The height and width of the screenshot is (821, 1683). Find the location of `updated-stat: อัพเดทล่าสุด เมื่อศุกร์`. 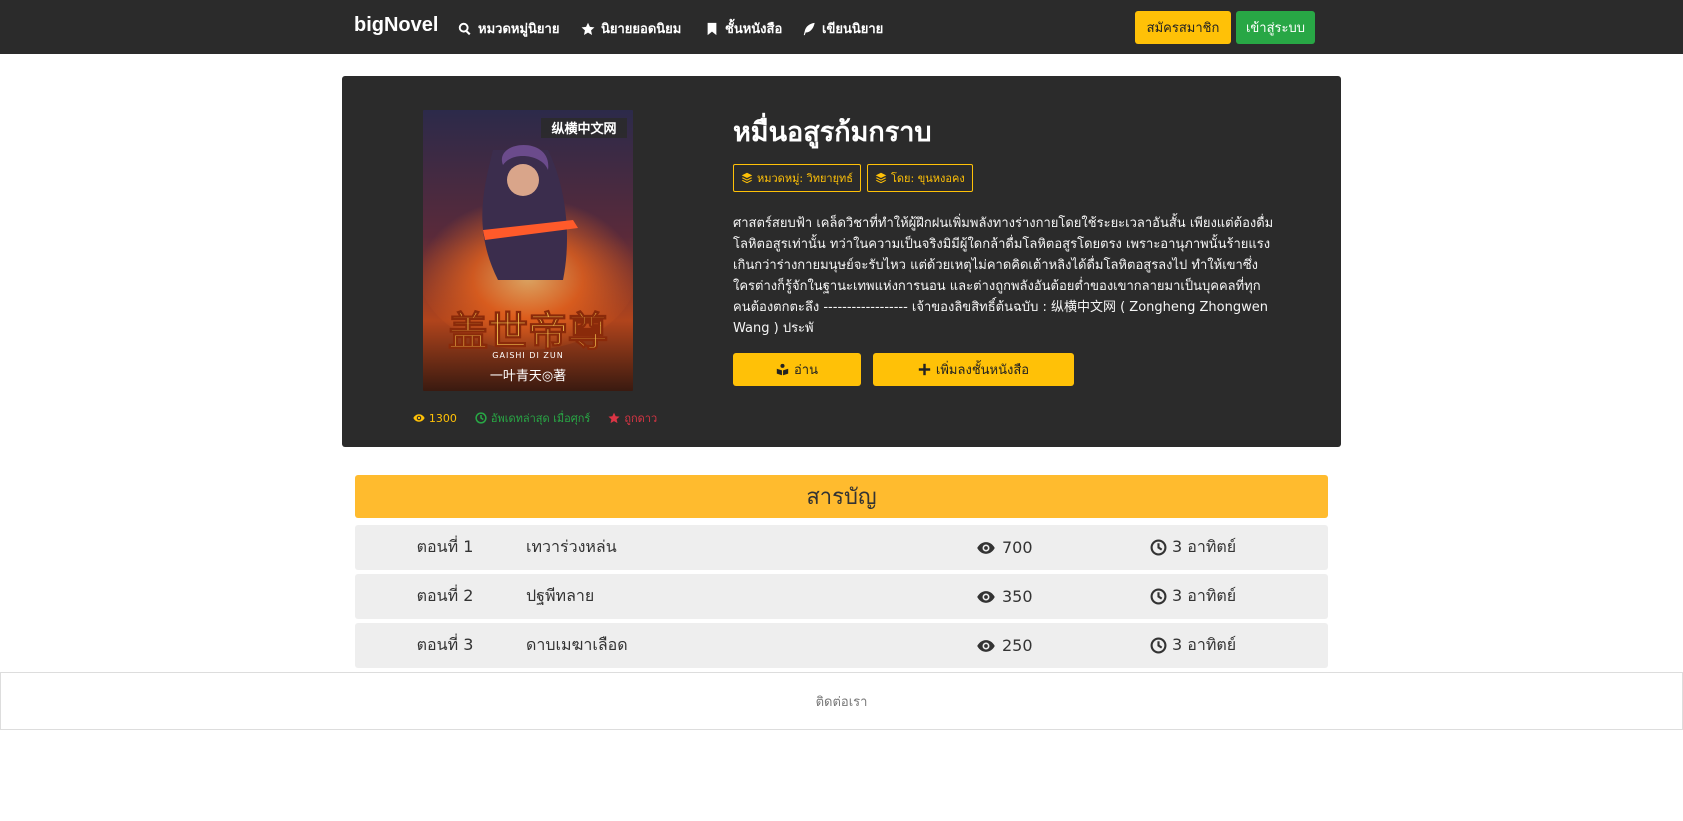

updated-stat: อัพเดทล่าสุด เมื่อศุกร์ is located at coordinates (532, 418).